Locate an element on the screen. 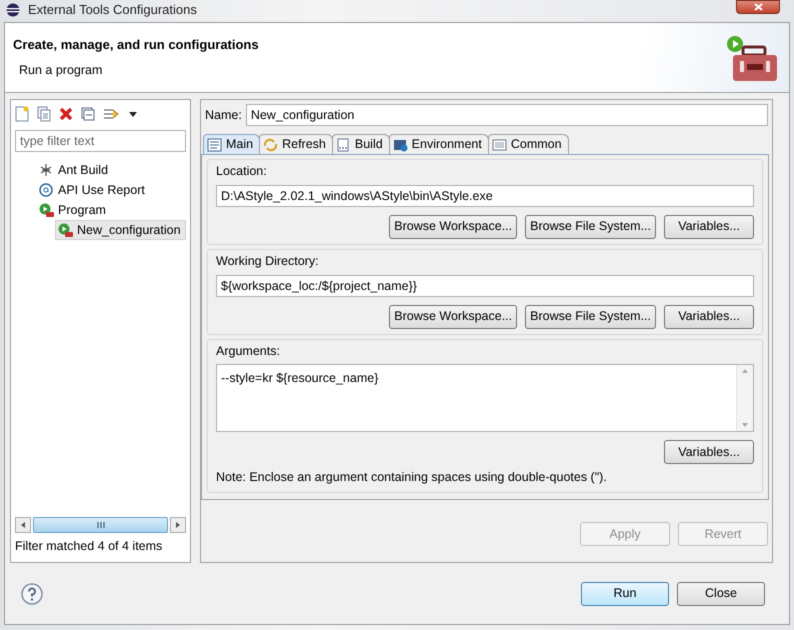 This screenshot has height=630, width=794. copy-icon is located at coordinates (44, 114).